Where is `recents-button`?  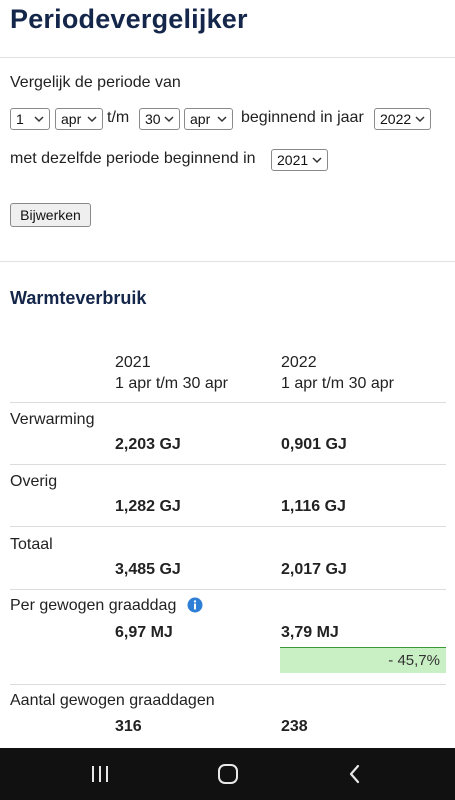 recents-button is located at coordinates (100, 774).